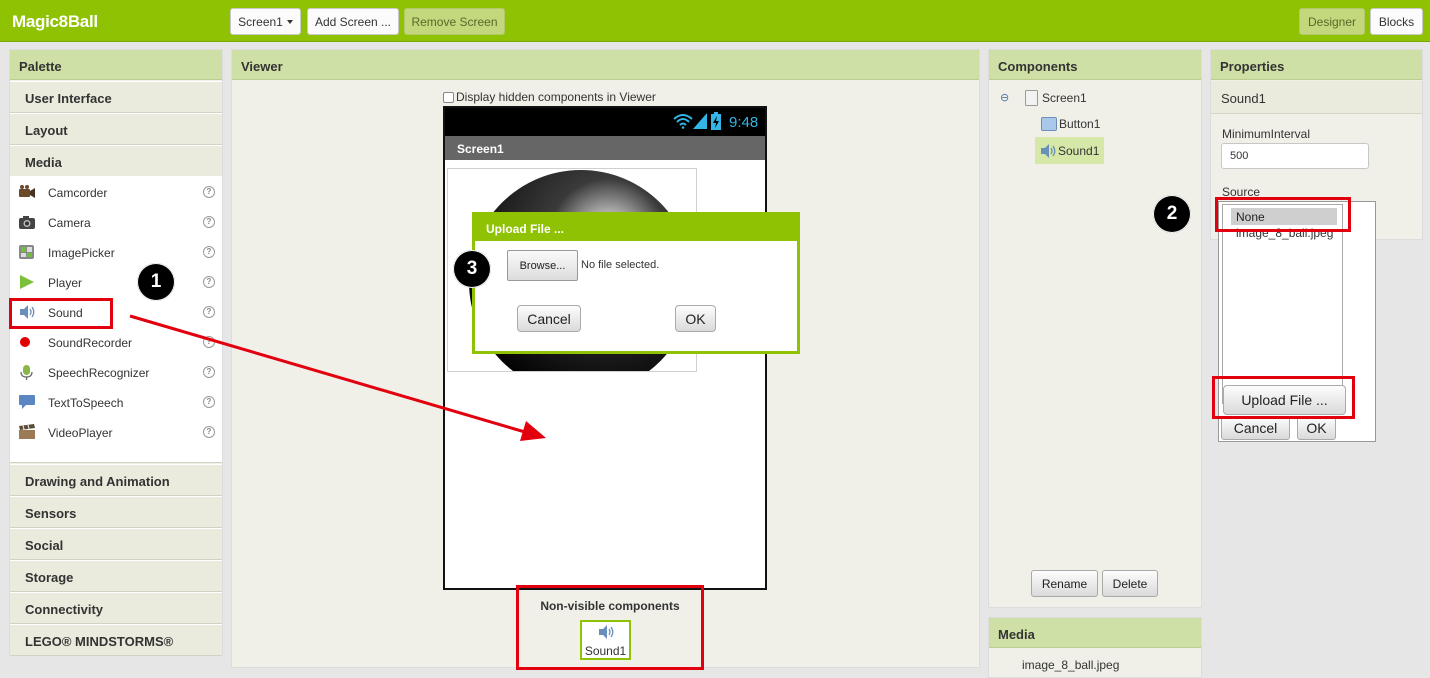 This screenshot has height=678, width=1430. What do you see at coordinates (78, 193) in the screenshot?
I see `palette-item-label: Camcorder` at bounding box center [78, 193].